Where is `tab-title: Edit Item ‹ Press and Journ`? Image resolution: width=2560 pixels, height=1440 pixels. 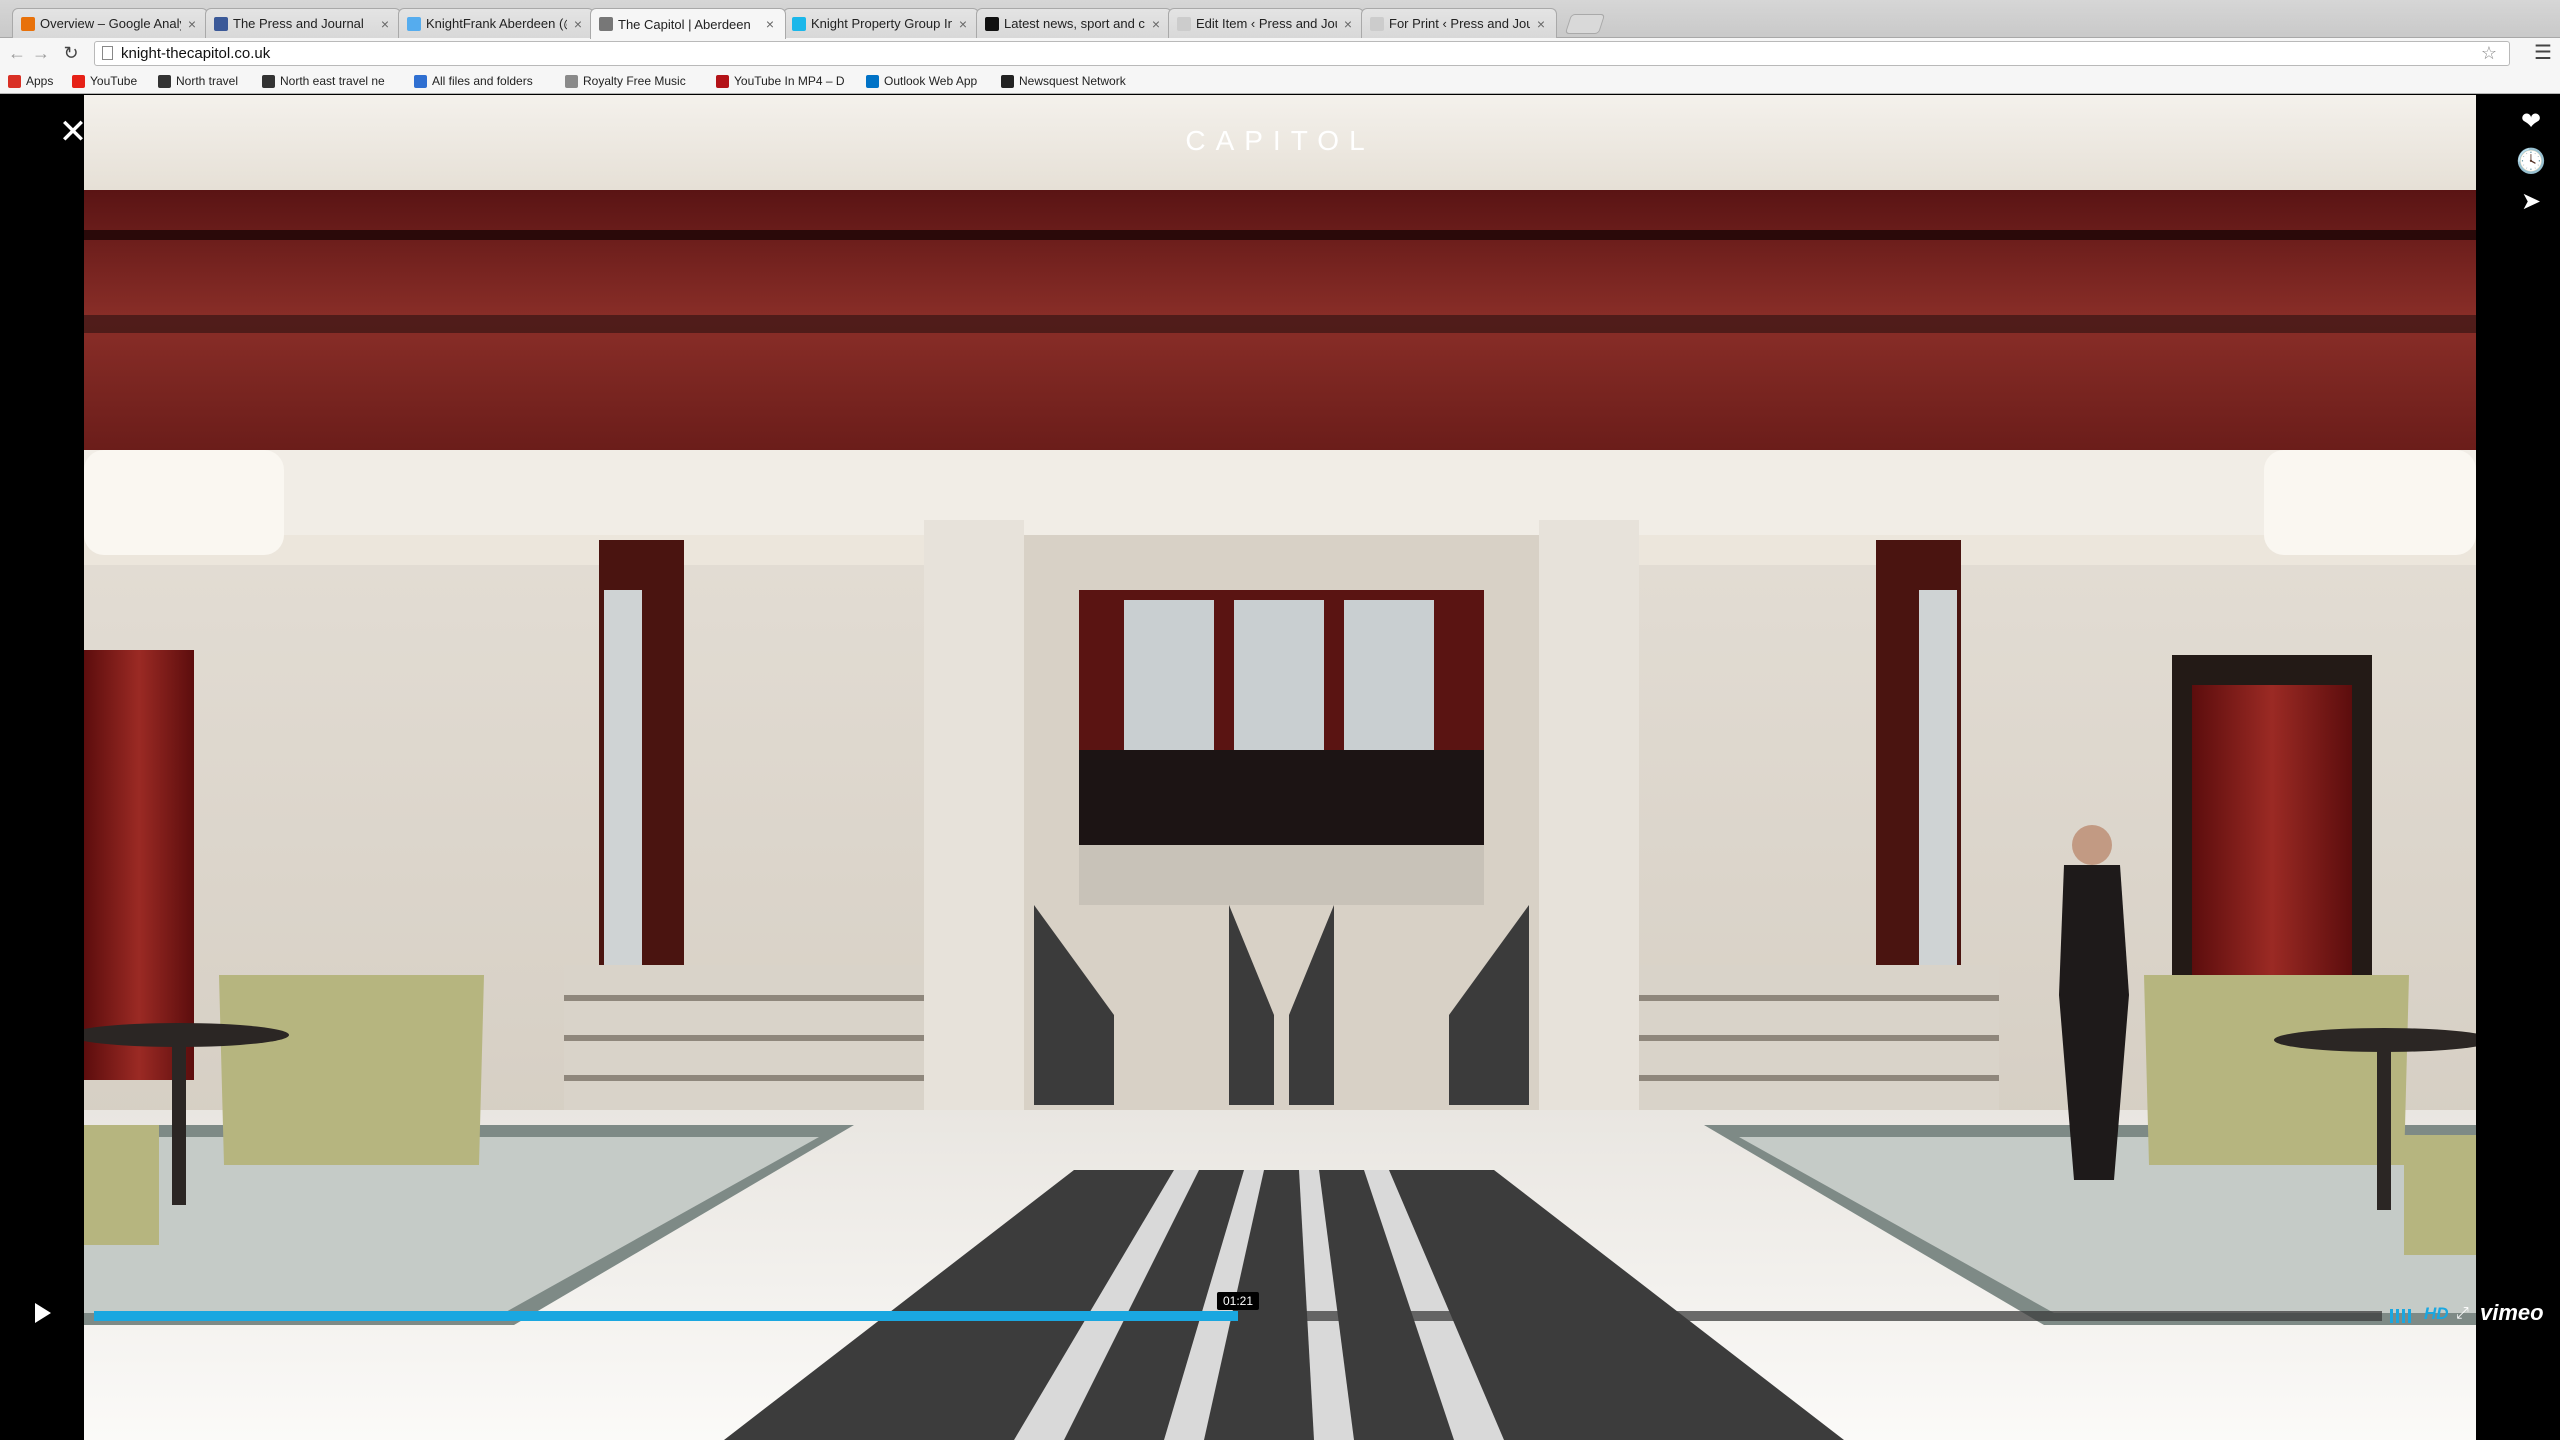
tab-title: Edit Item ‹ Press and Journ is located at coordinates (1266, 23).